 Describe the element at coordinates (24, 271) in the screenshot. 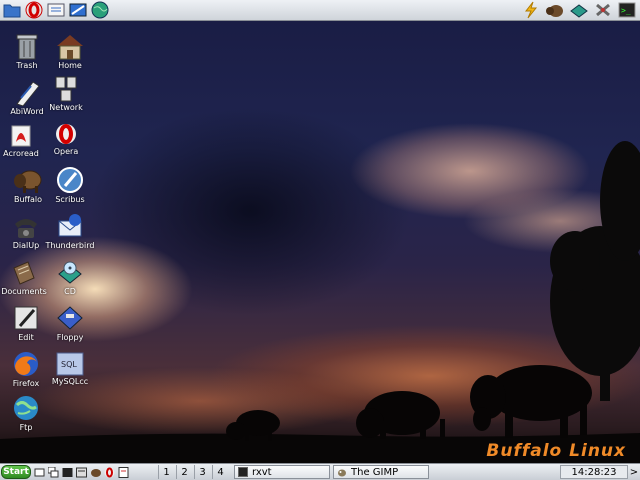

I see `documents-icon` at that location.